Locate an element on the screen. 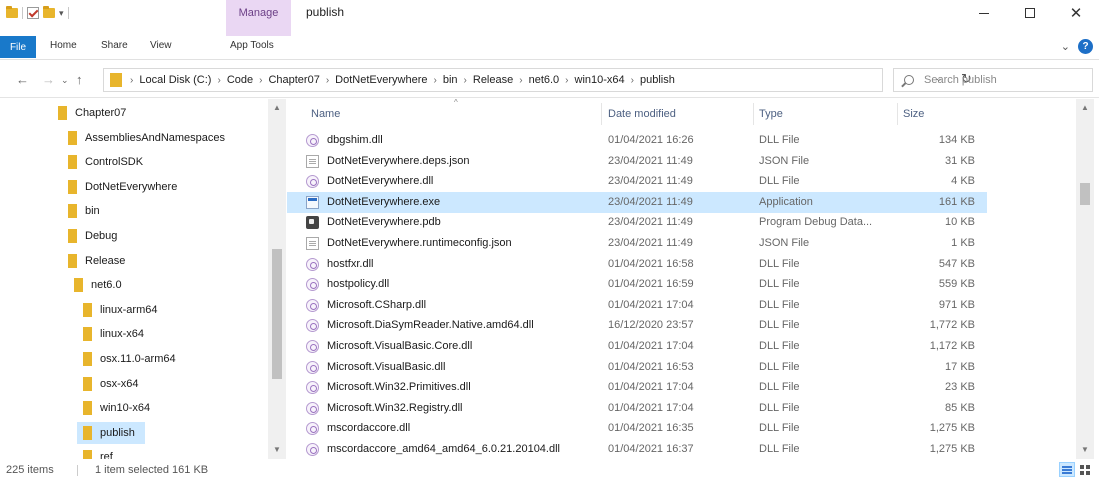 This screenshot has width=1099, height=482. tab-app-tools: App Tools is located at coordinates (252, 45).